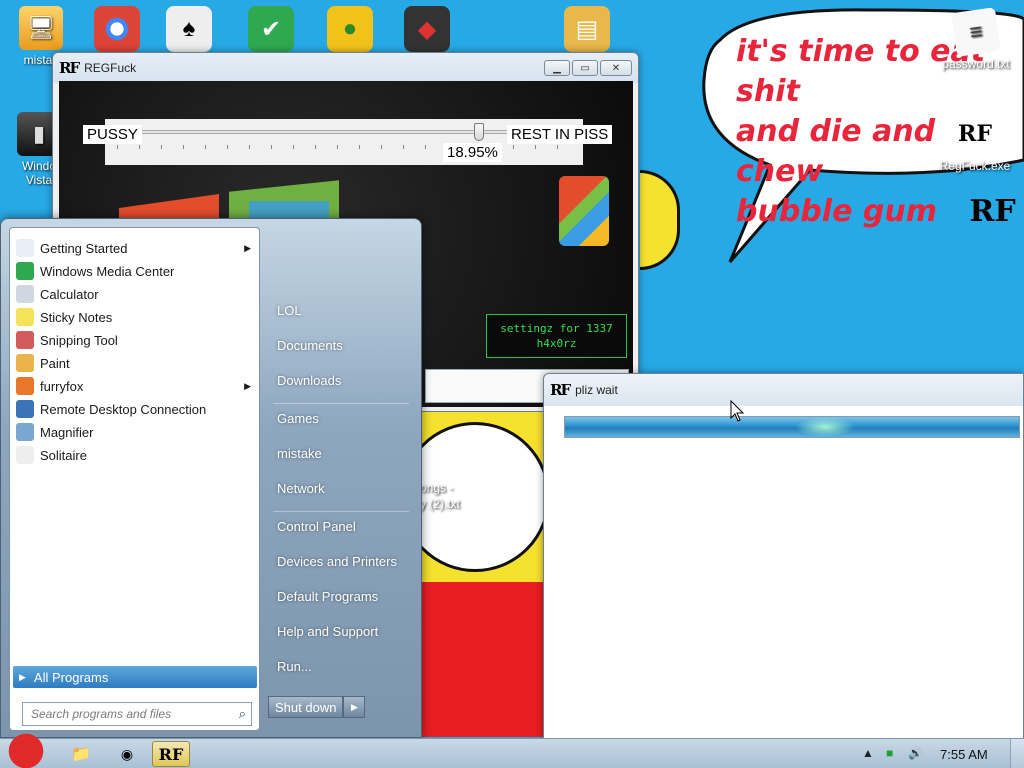  I want to click on chrome-icon: ◉, so click(127, 754).